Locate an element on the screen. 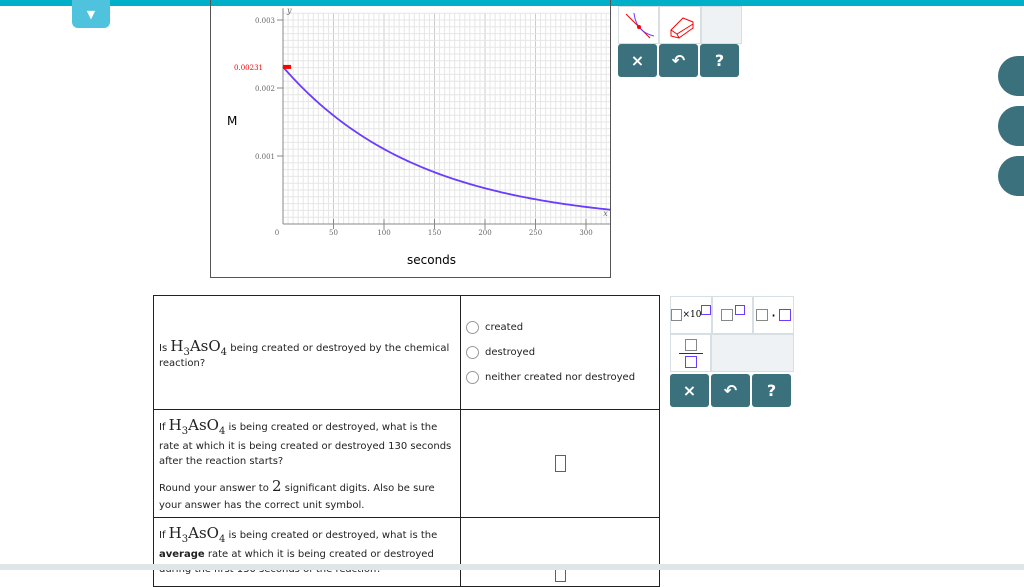  scientific-notation-button: ×10 is located at coordinates (691, 315).